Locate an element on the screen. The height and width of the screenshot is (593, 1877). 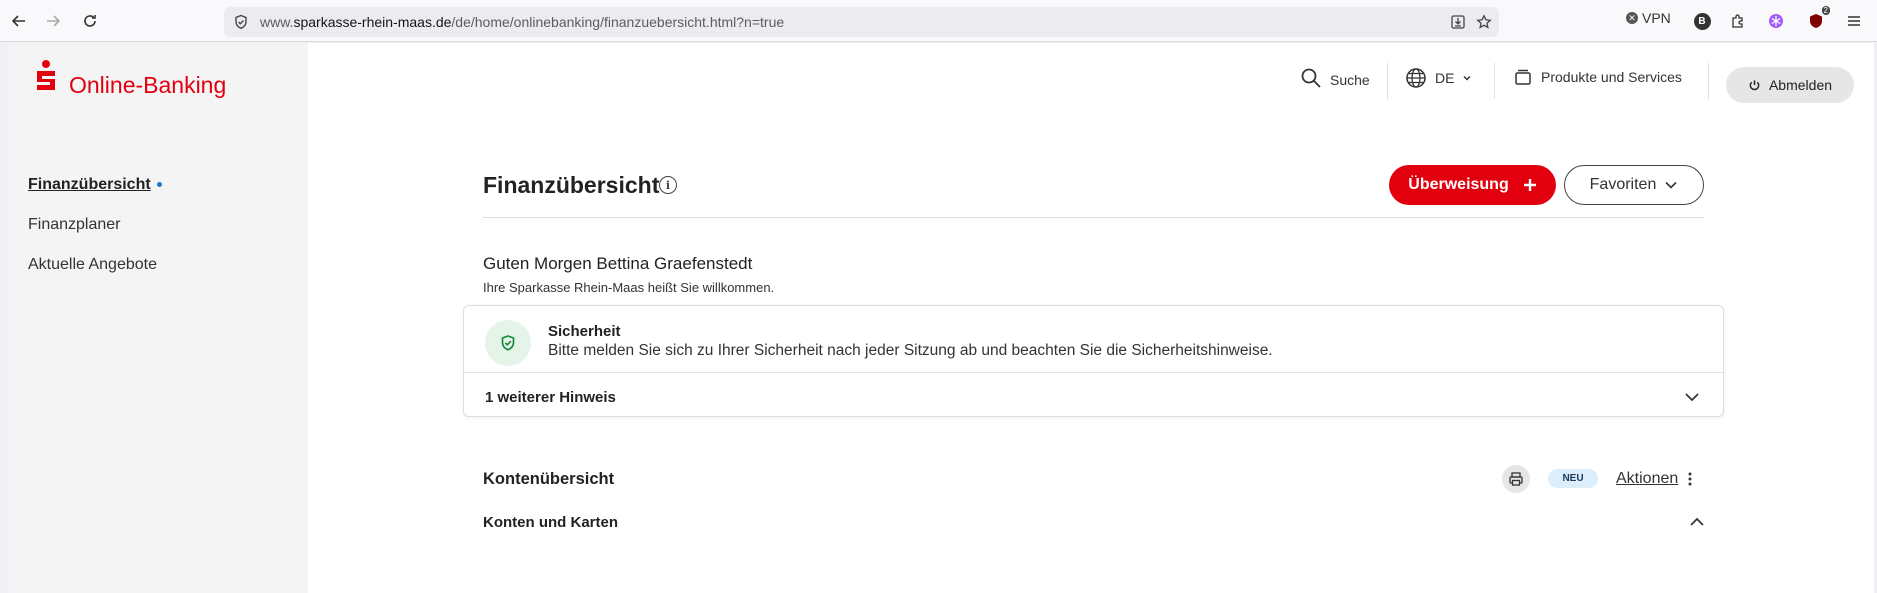
logout-label: Abmelden is located at coordinates (1800, 85).